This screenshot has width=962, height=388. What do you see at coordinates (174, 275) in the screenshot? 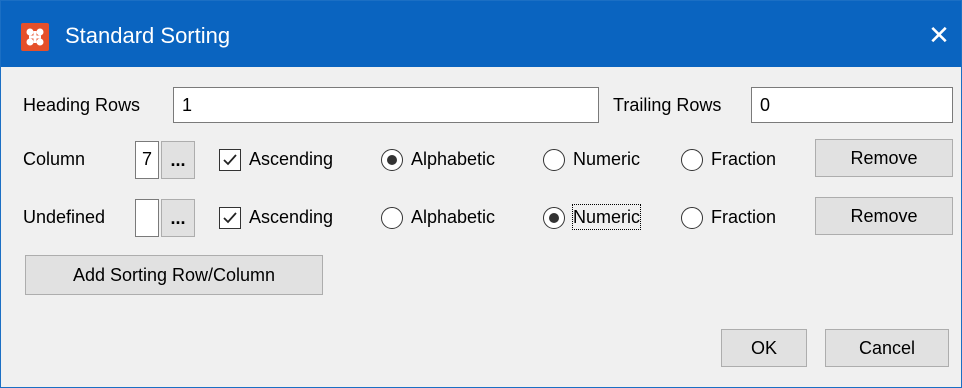
I see `add-sorting-row-column-button: Add Sorting Row/Column` at bounding box center [174, 275].